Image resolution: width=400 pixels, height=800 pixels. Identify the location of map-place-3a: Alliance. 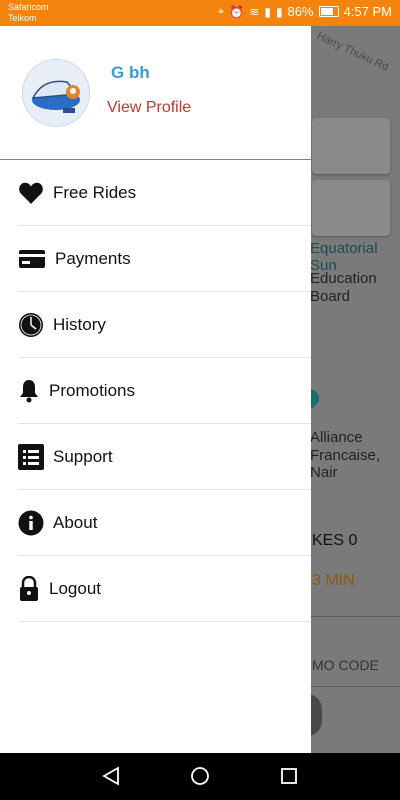
(336, 437).